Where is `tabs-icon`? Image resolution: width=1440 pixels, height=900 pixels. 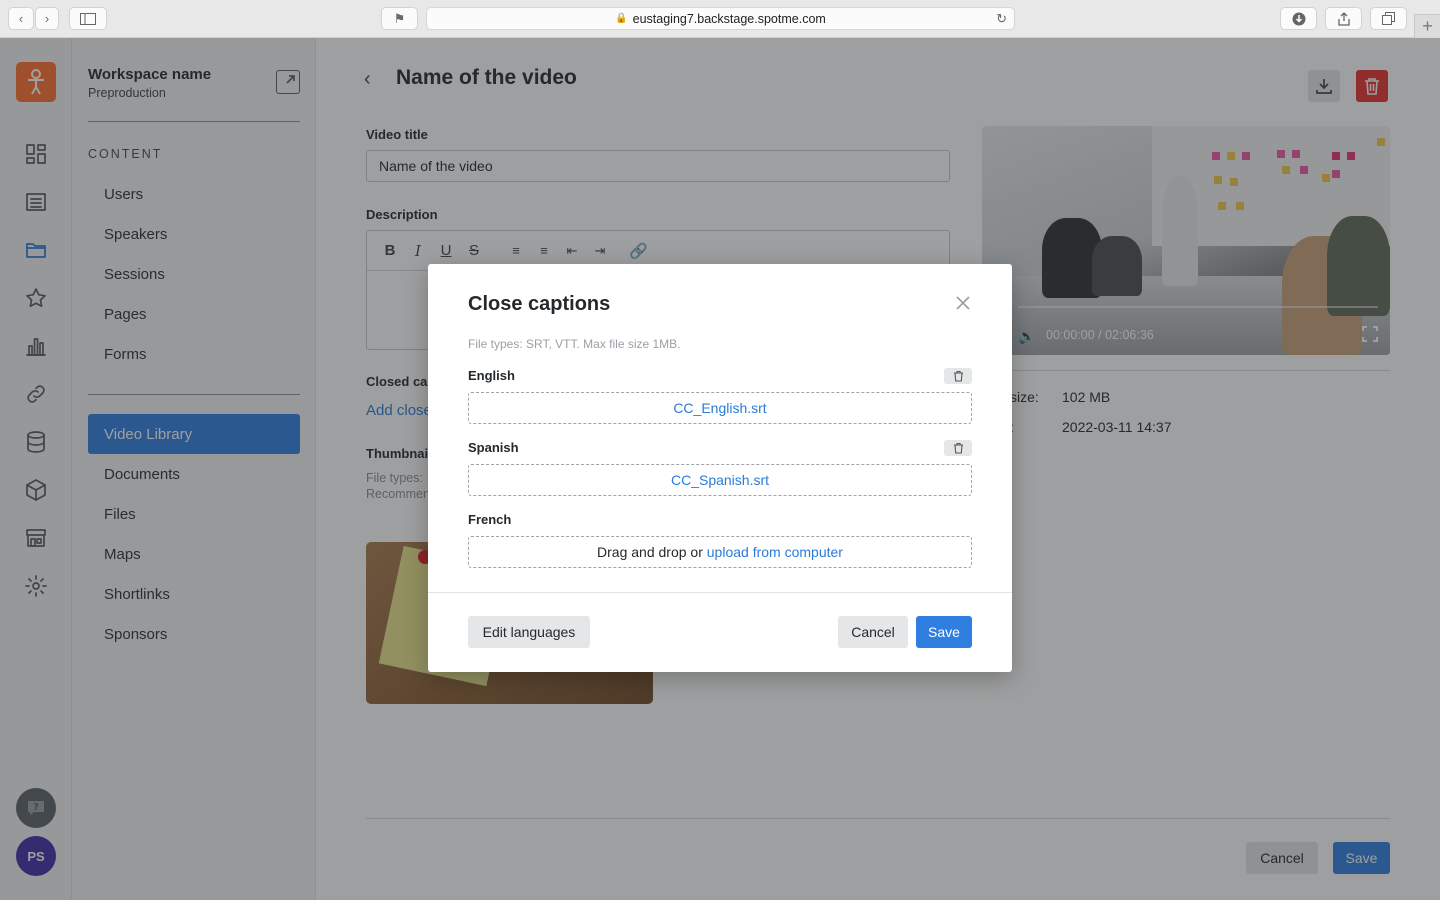
tabs-icon is located at coordinates (1388, 18).